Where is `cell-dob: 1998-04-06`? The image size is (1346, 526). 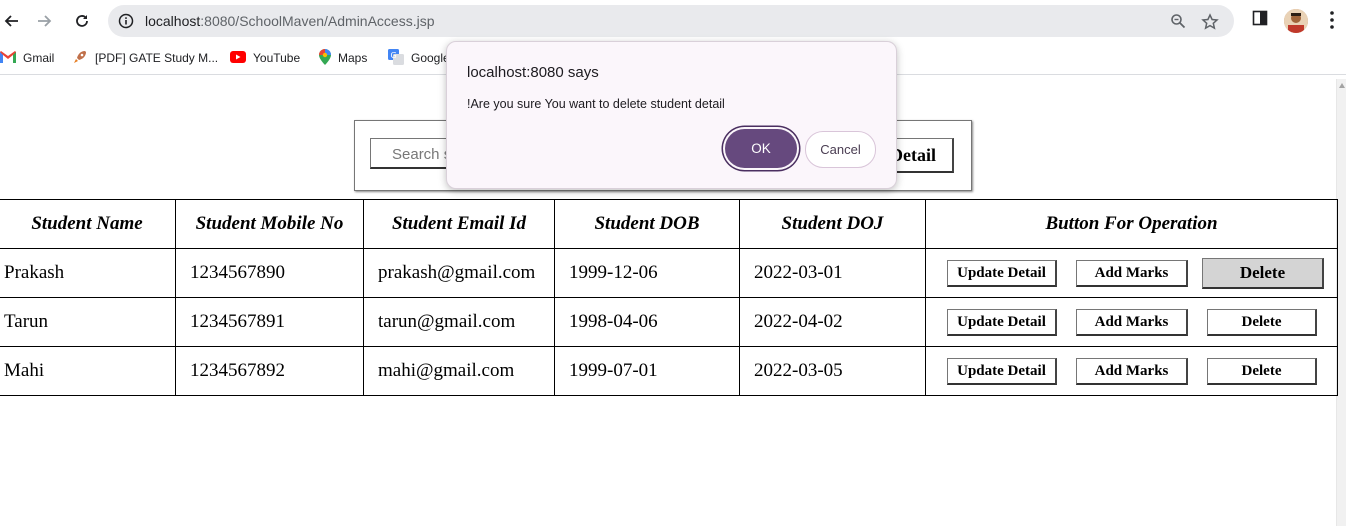 cell-dob: 1998-04-06 is located at coordinates (647, 322).